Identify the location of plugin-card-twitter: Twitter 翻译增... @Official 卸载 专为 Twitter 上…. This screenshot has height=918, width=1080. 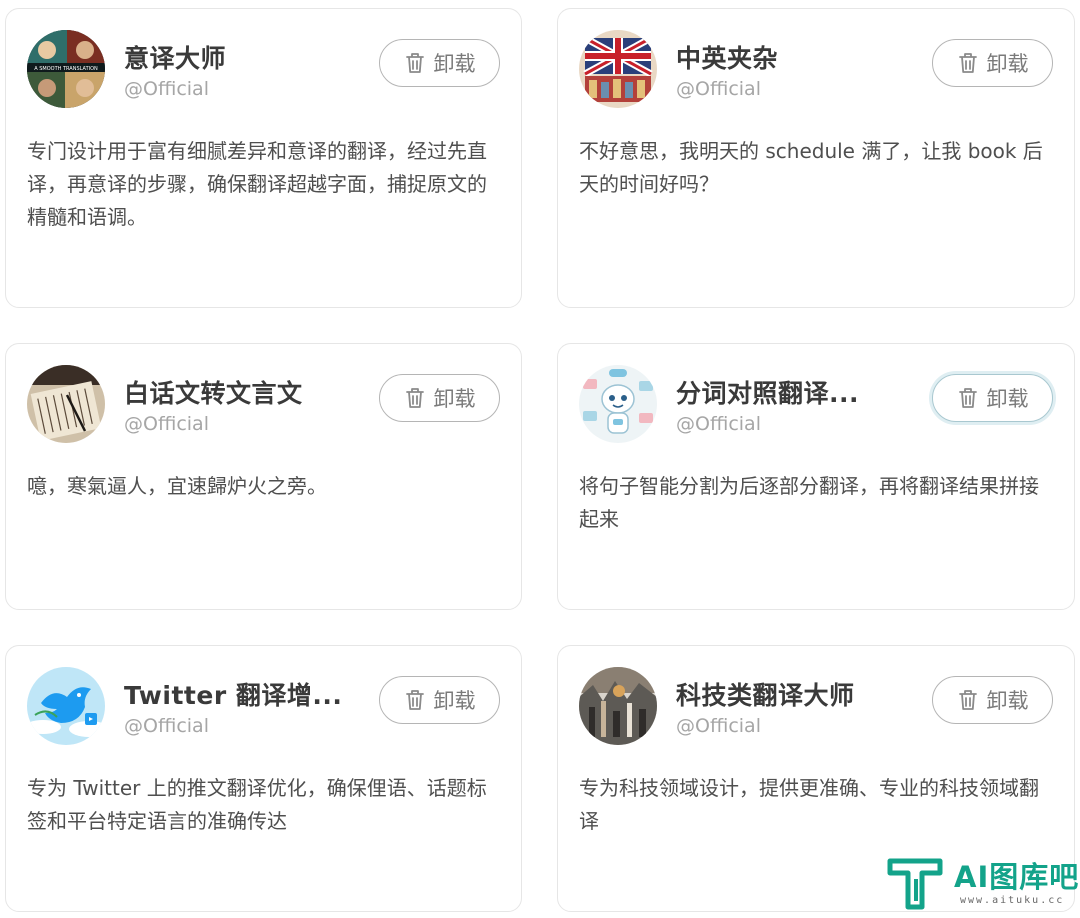
(263, 778).